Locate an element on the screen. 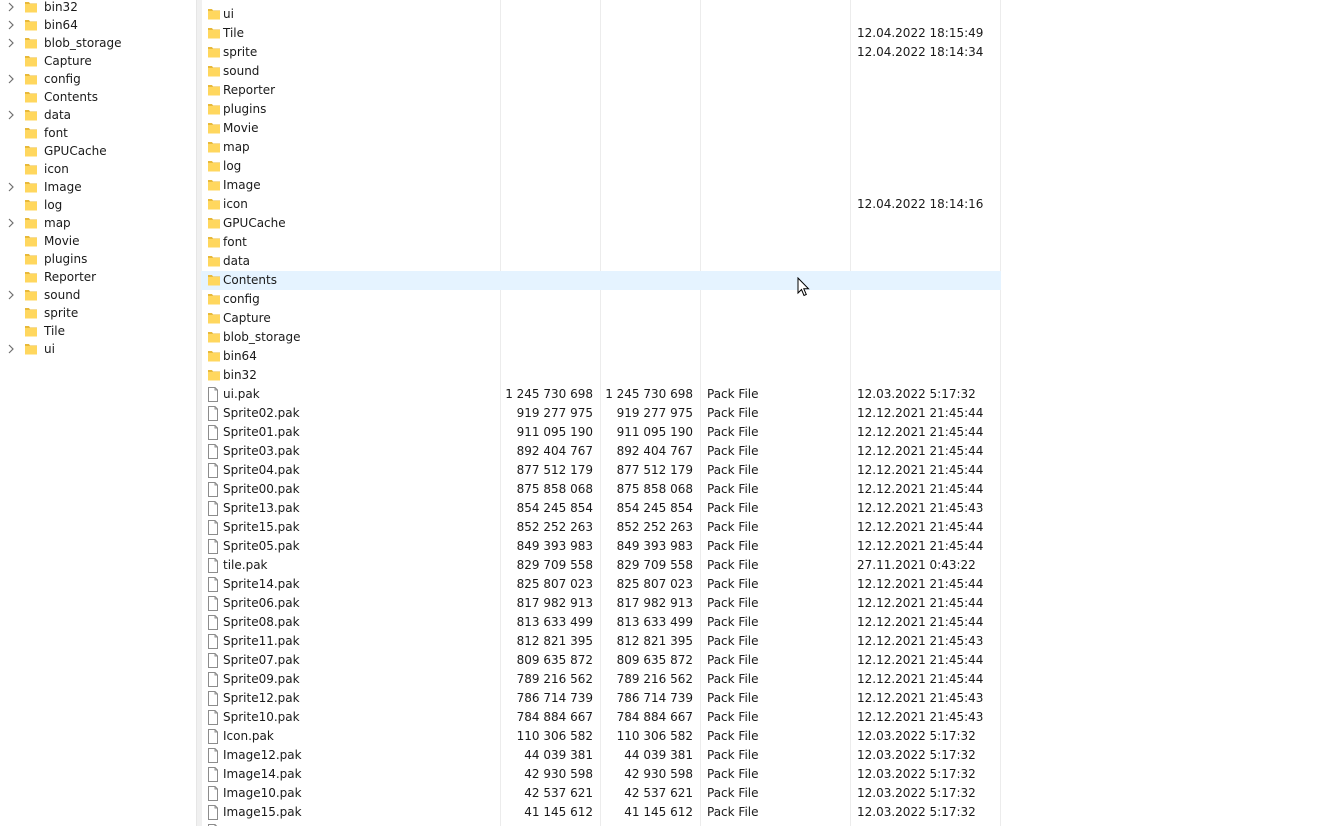 The width and height of the screenshot is (1323, 826). folder-row: icon 12.04.2022 18:14:16 is located at coordinates (601, 204).